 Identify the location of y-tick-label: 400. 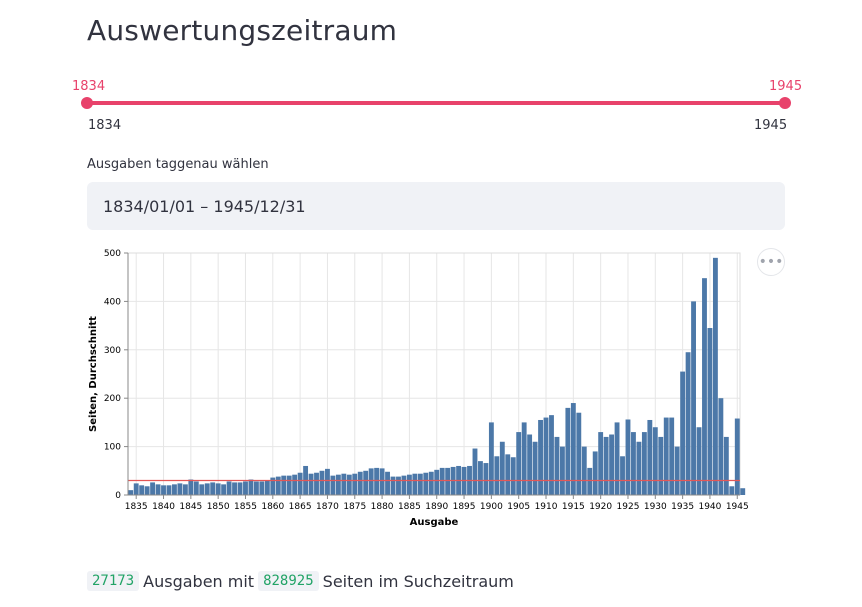
(112, 302).